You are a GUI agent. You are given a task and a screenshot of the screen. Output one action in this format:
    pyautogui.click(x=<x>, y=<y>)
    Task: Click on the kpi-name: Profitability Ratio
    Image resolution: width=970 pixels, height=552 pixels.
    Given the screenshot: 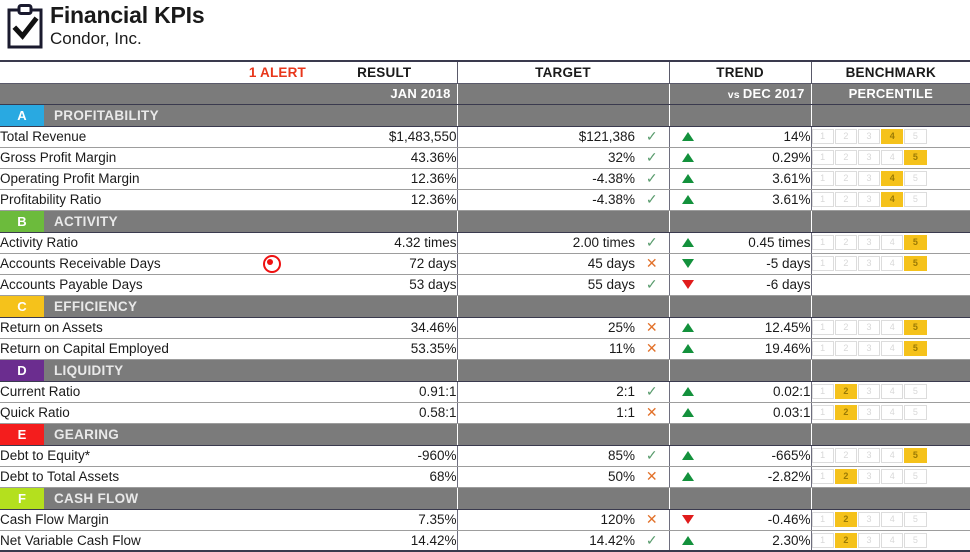 What is the action you would take?
    pyautogui.click(x=116, y=200)
    